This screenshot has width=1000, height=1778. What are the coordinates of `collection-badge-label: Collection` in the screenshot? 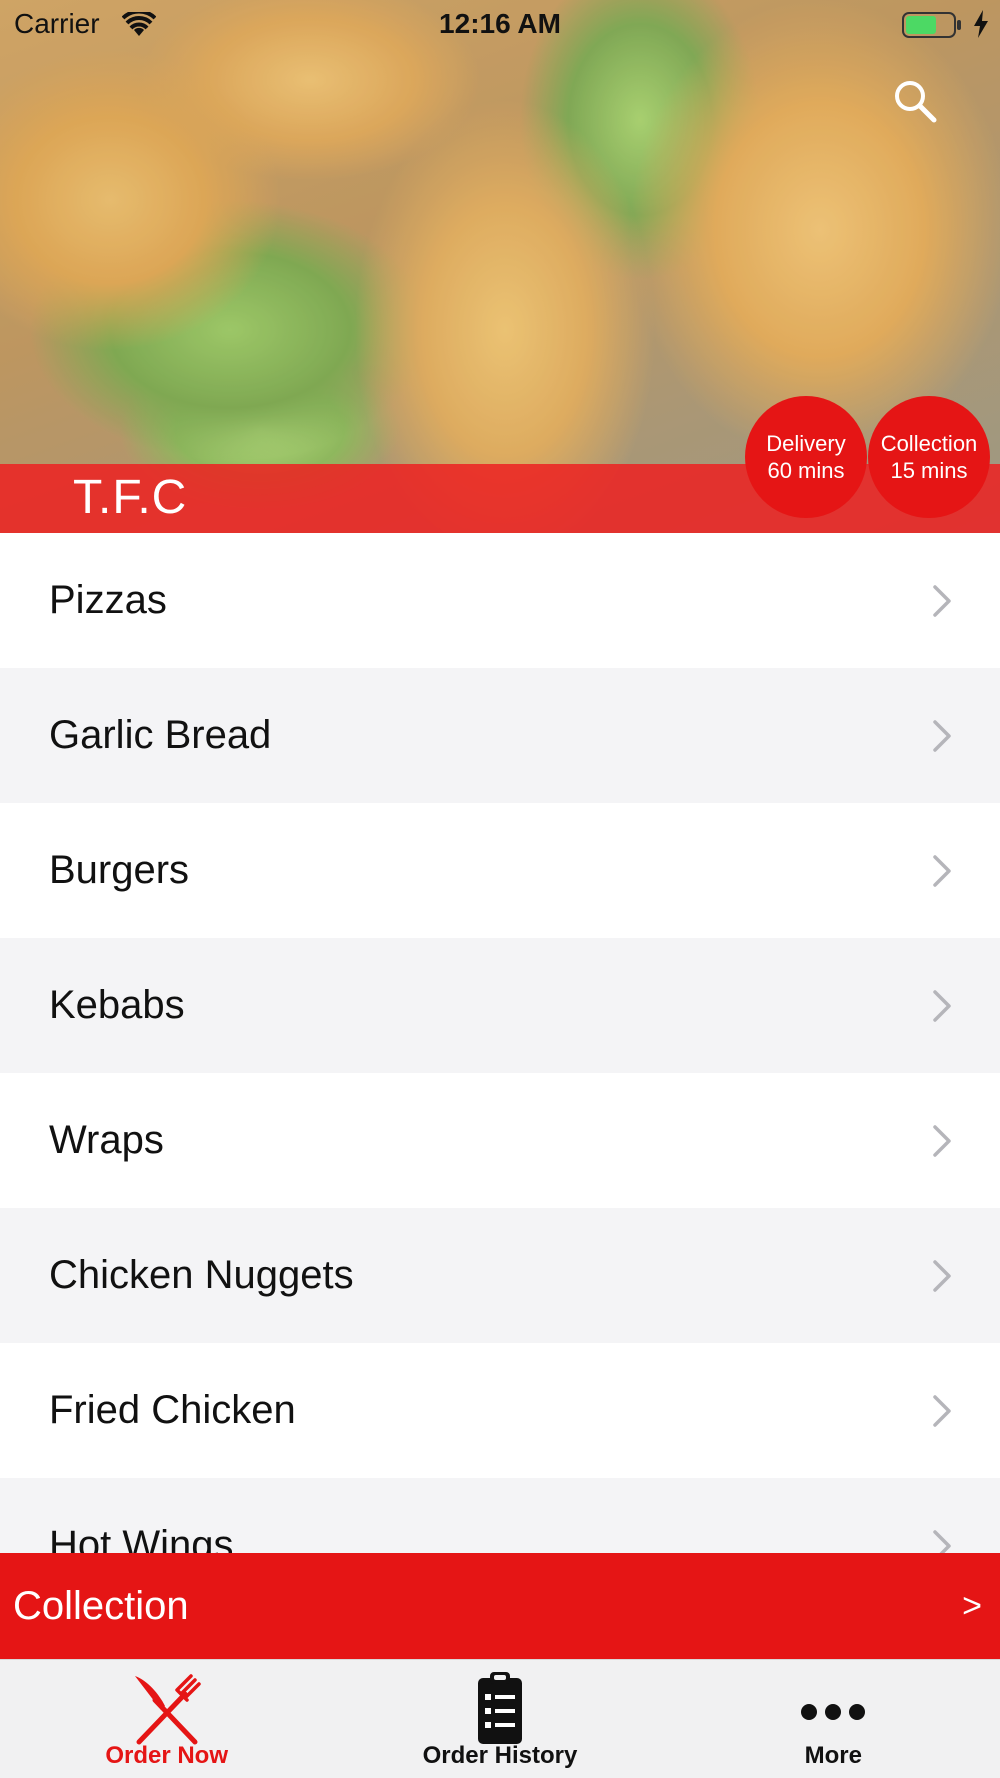 It's located at (929, 443).